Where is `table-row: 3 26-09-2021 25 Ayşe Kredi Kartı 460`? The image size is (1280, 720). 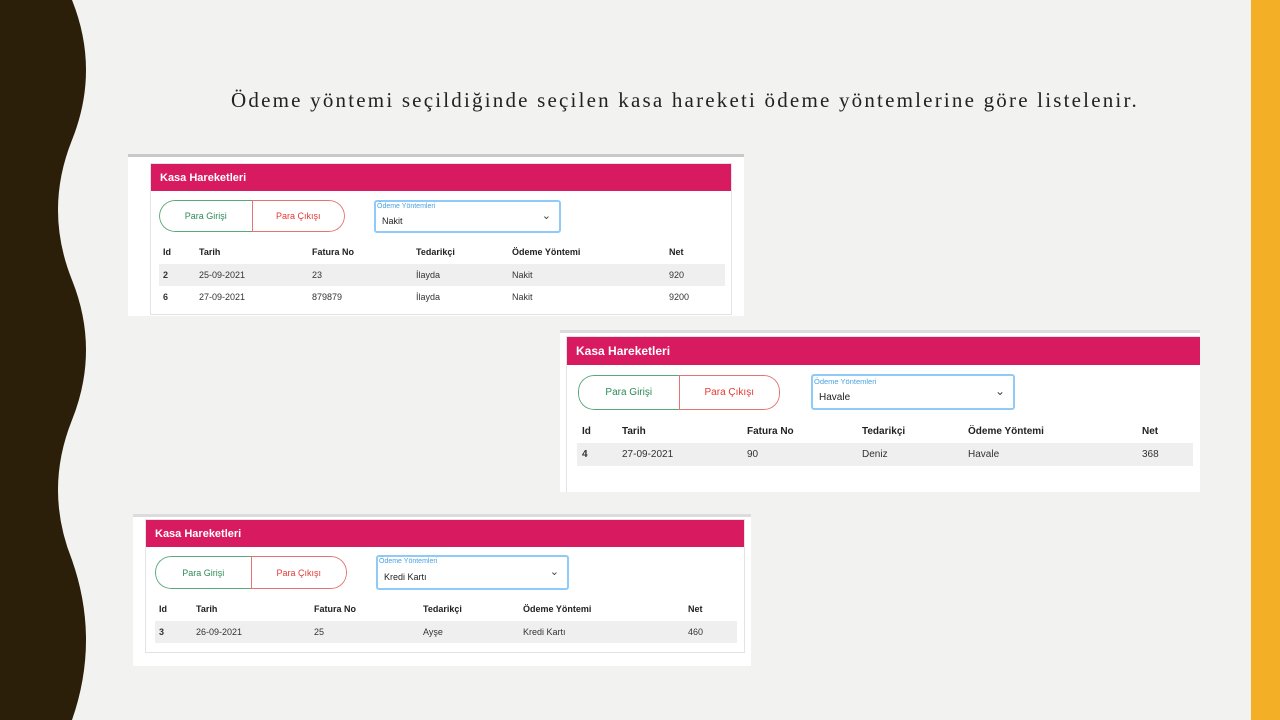
table-row: 3 26-09-2021 25 Ayşe Kredi Kartı 460 is located at coordinates (446, 632).